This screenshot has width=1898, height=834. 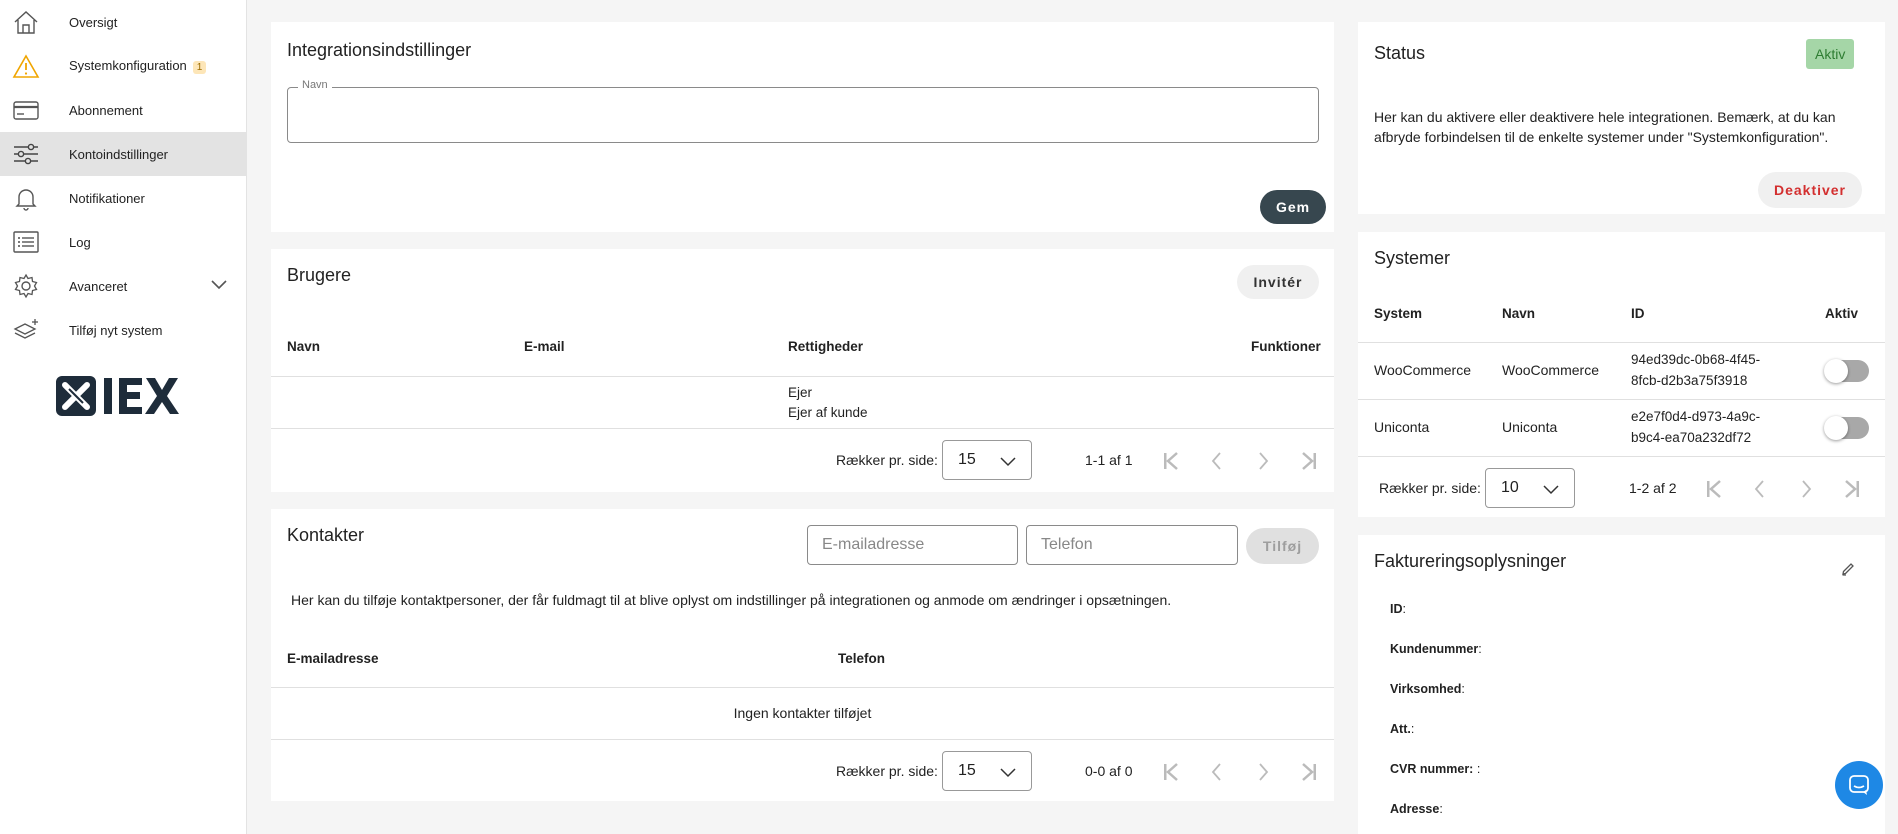 I want to click on status-badge: Aktiv, so click(x=1830, y=54).